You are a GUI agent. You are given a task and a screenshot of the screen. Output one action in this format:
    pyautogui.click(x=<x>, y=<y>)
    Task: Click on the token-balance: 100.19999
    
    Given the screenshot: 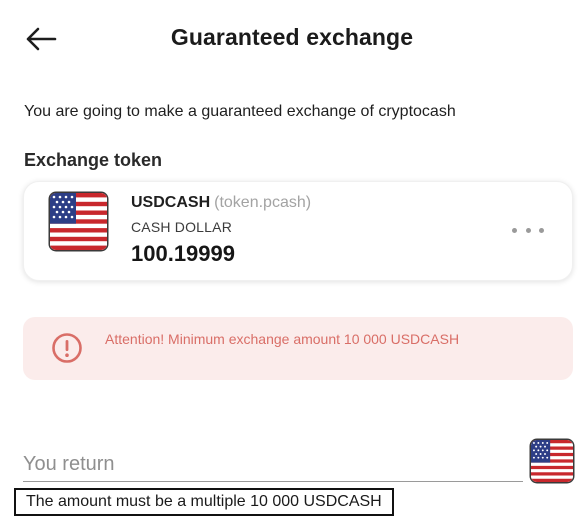 What is the action you would take?
    pyautogui.click(x=183, y=253)
    